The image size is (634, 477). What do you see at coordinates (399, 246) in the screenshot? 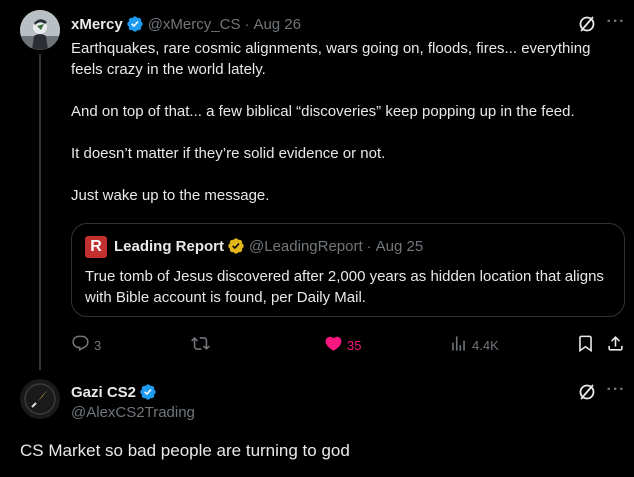
I see `quote-date: Aug 25` at bounding box center [399, 246].